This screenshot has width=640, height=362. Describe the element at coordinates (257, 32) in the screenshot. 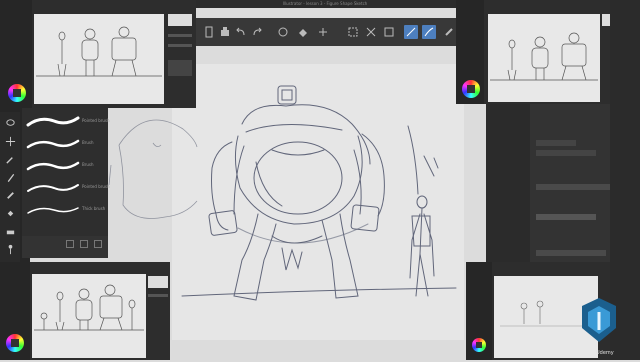

I see `redo-icon` at that location.